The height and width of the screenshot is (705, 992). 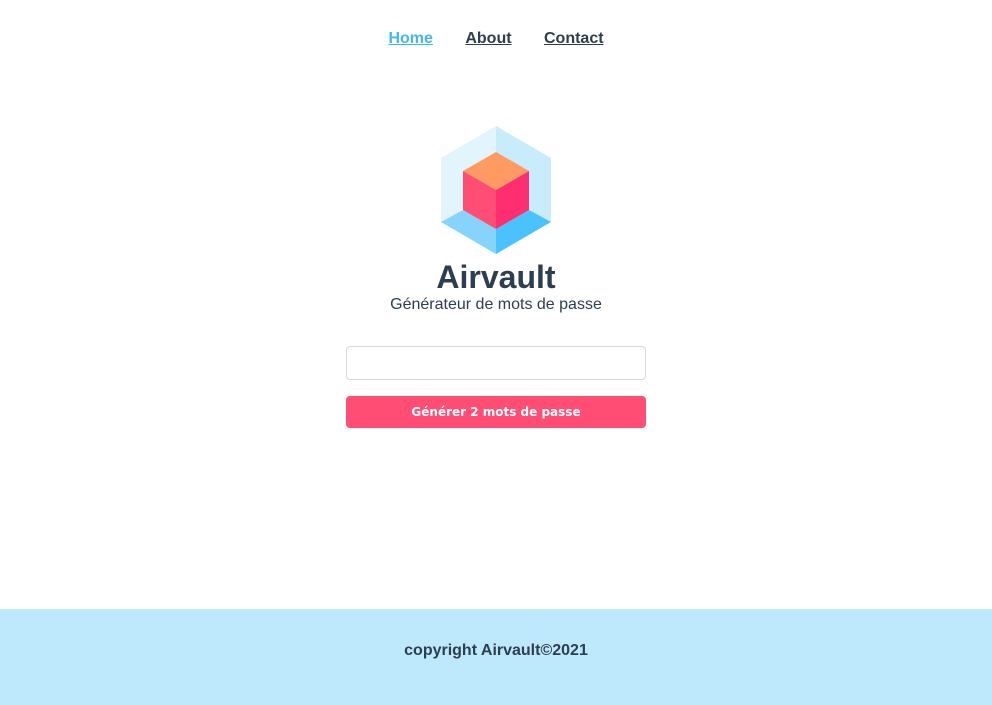 What do you see at coordinates (496, 650) in the screenshot?
I see `copyright-text: copyright Airvault©2021` at bounding box center [496, 650].